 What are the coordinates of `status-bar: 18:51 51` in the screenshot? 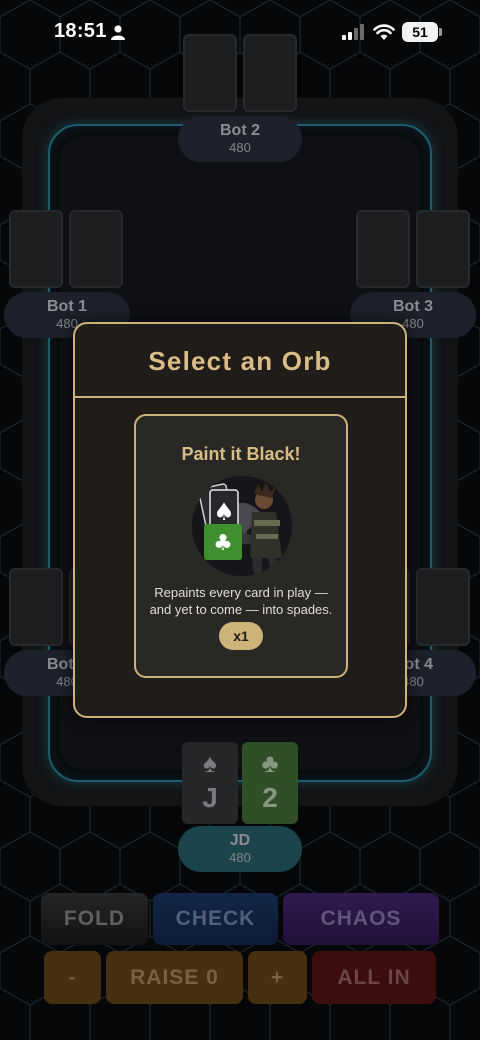 It's located at (240, 32).